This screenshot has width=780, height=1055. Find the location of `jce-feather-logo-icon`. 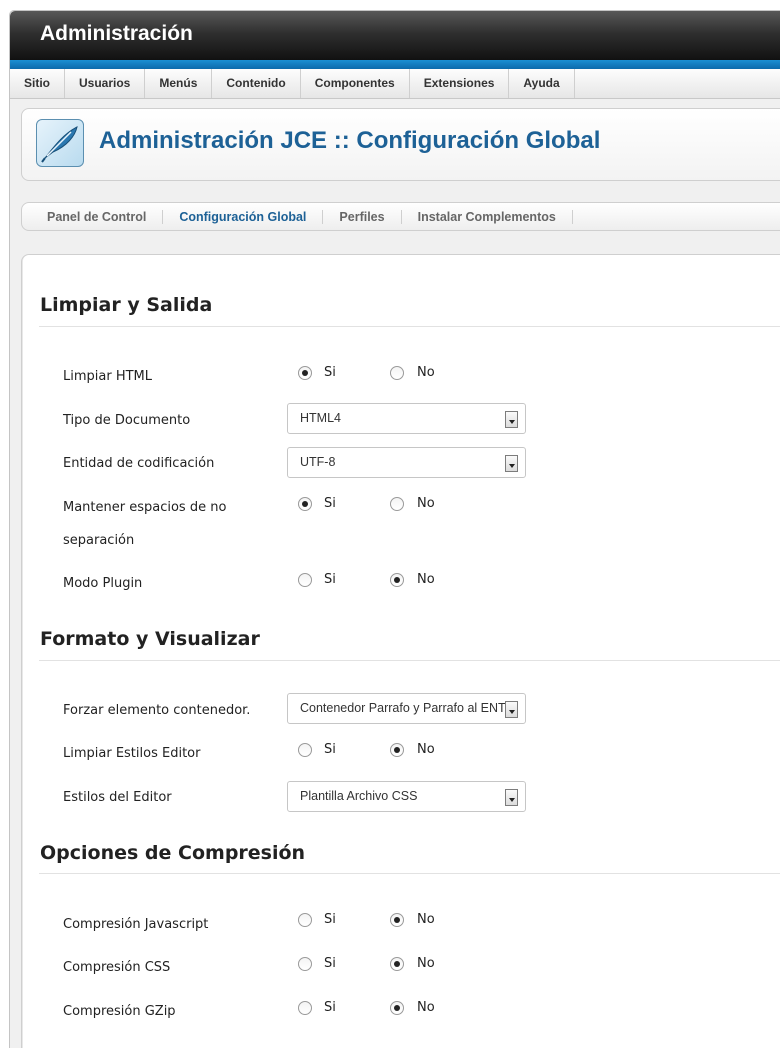

jce-feather-logo-icon is located at coordinates (60, 143).